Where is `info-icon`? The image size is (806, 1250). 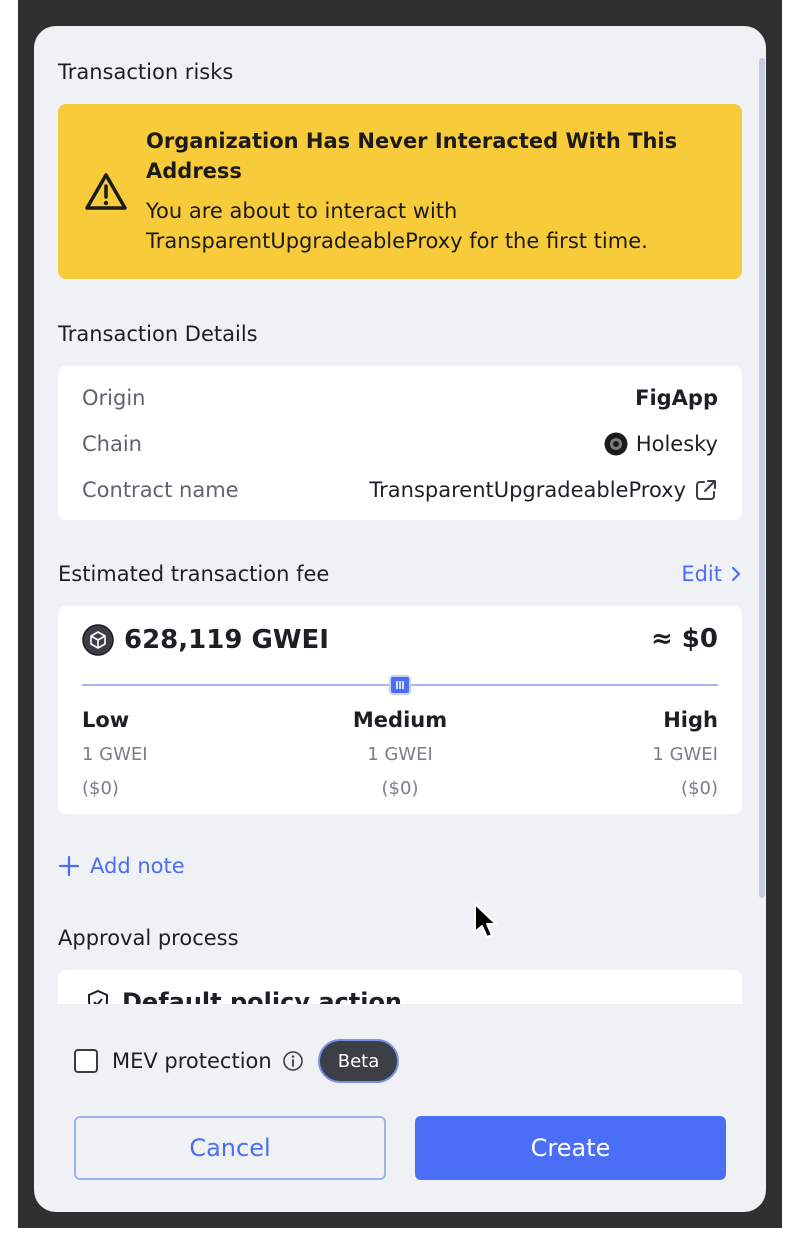
info-icon is located at coordinates (293, 1061).